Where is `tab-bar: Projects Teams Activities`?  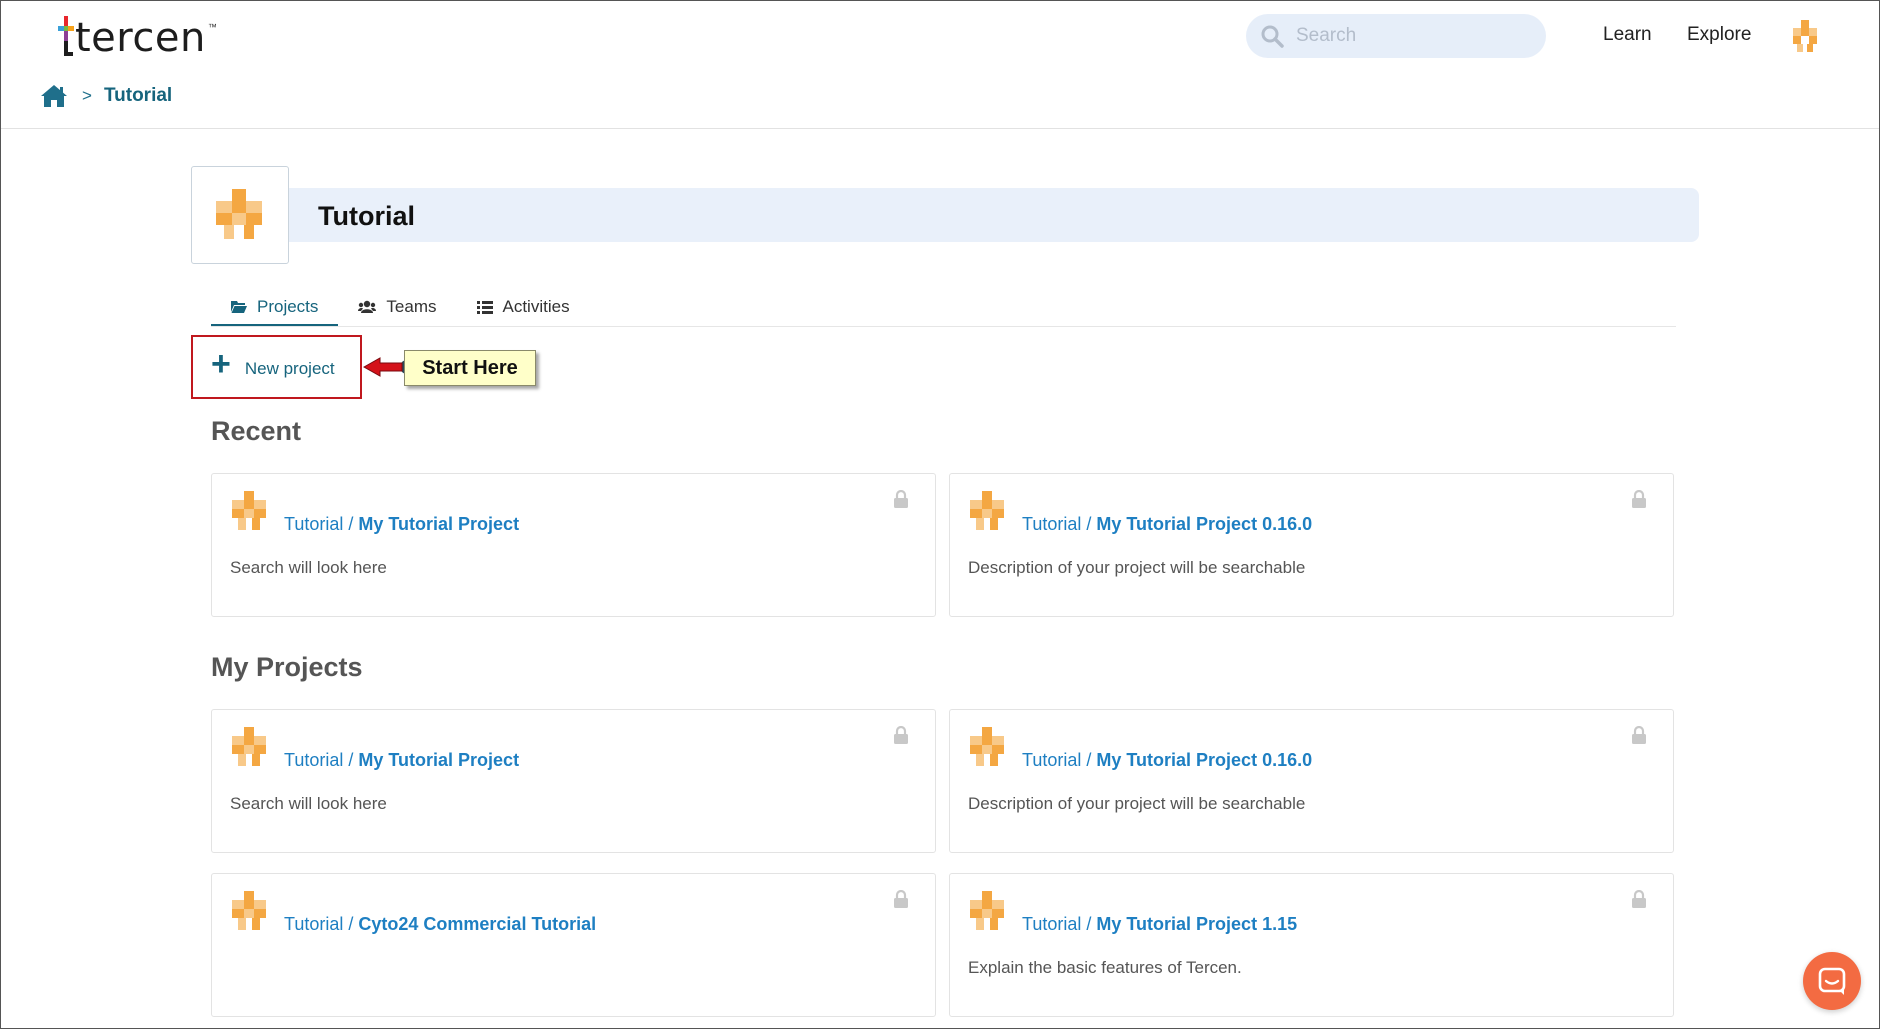 tab-bar: Projects Teams Activities is located at coordinates (400, 308).